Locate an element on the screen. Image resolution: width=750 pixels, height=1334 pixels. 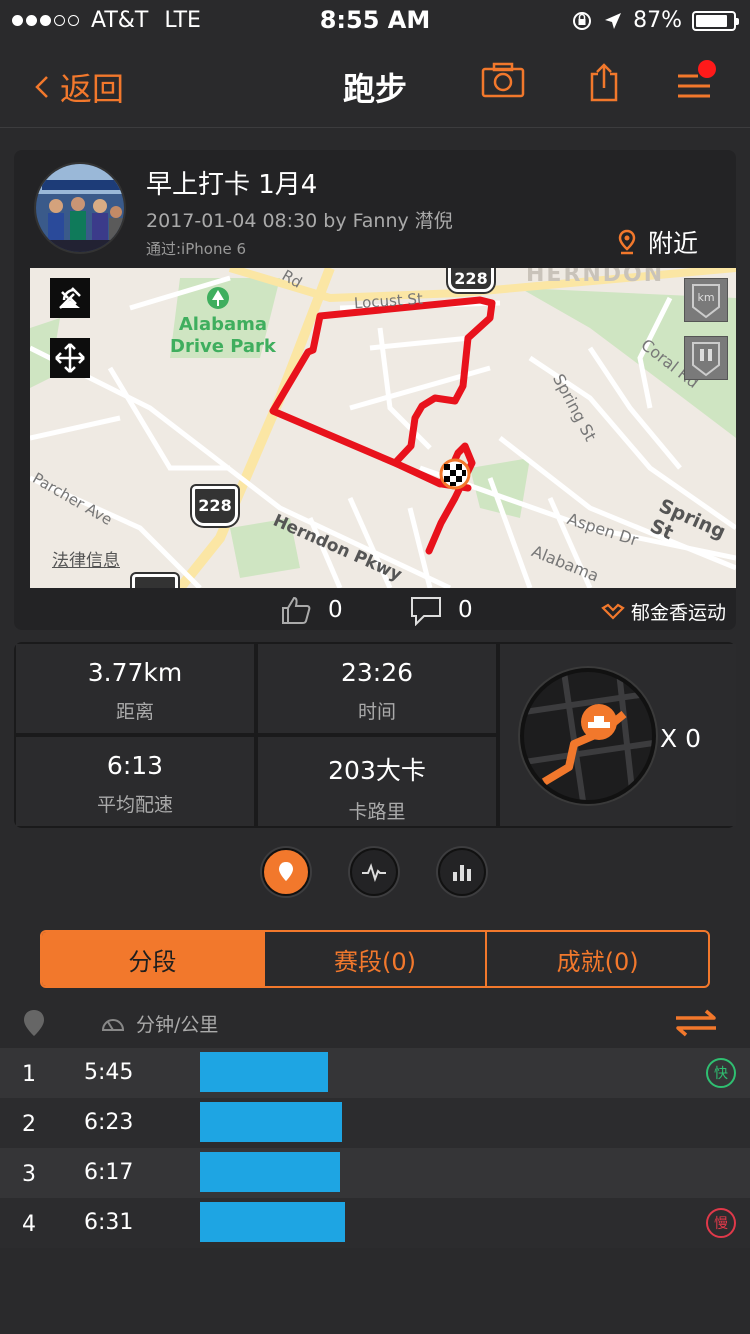
map-label-park: Alabama Drive Park is located at coordinates (223, 335).